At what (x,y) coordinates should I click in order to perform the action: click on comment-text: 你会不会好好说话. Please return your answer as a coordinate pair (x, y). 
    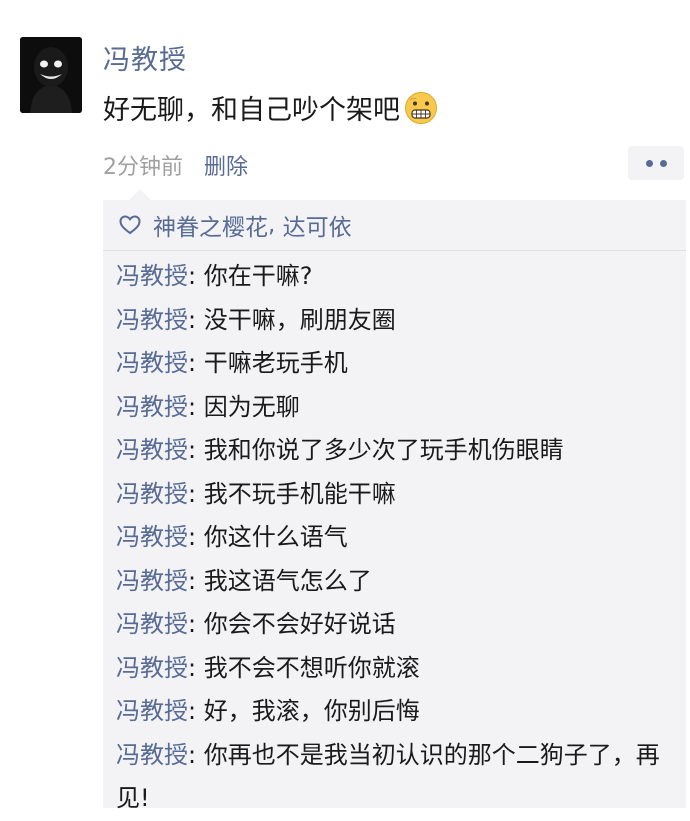
    Looking at the image, I should click on (299, 624).